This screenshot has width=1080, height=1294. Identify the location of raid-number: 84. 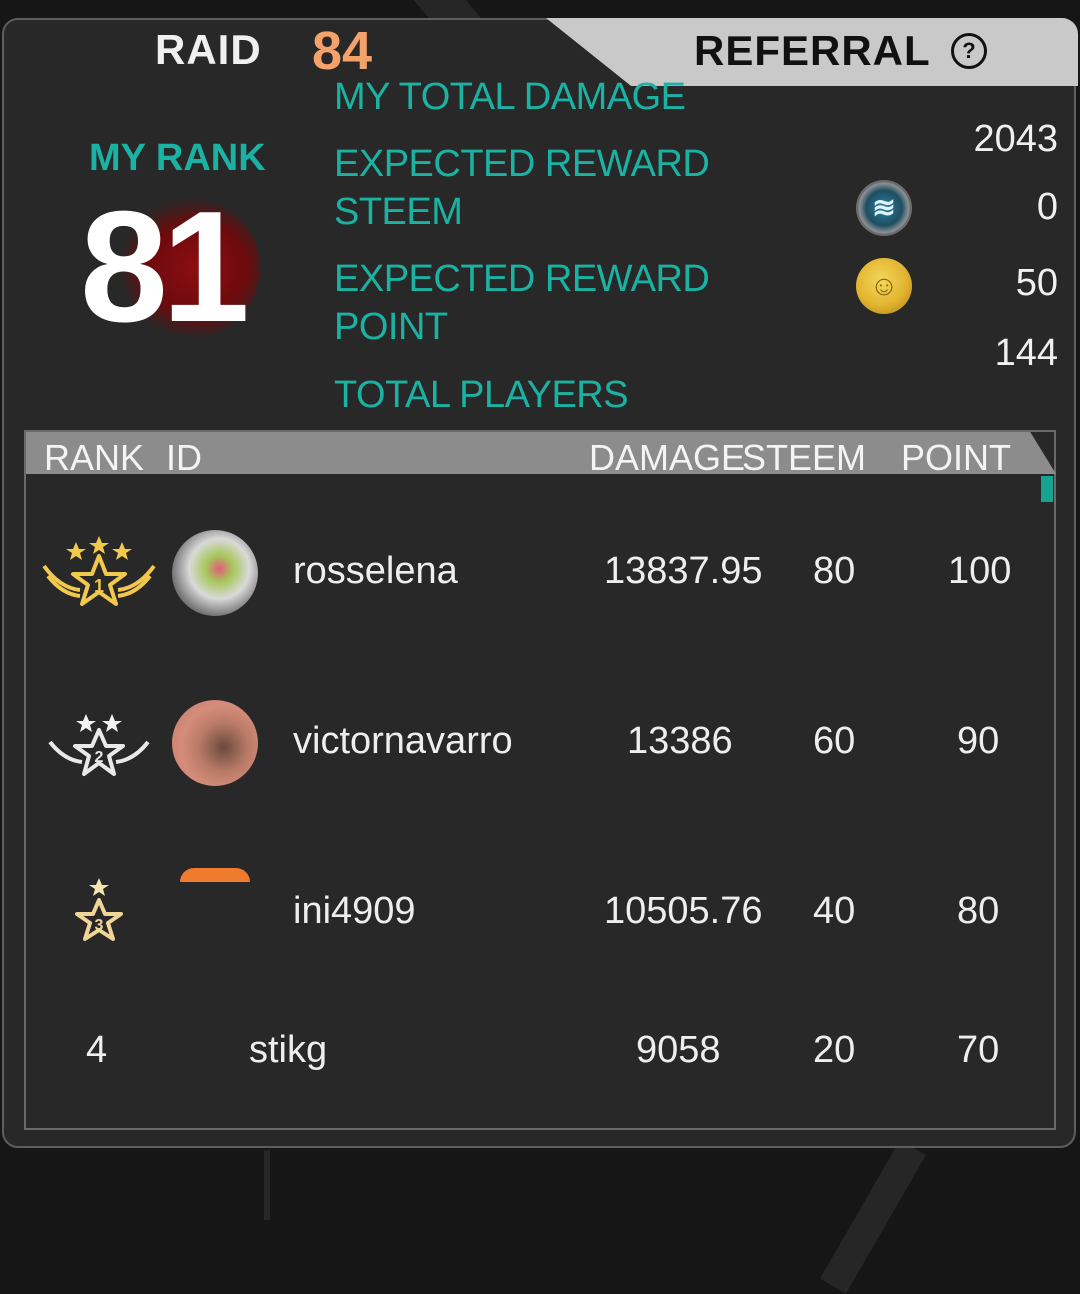
(342, 51).